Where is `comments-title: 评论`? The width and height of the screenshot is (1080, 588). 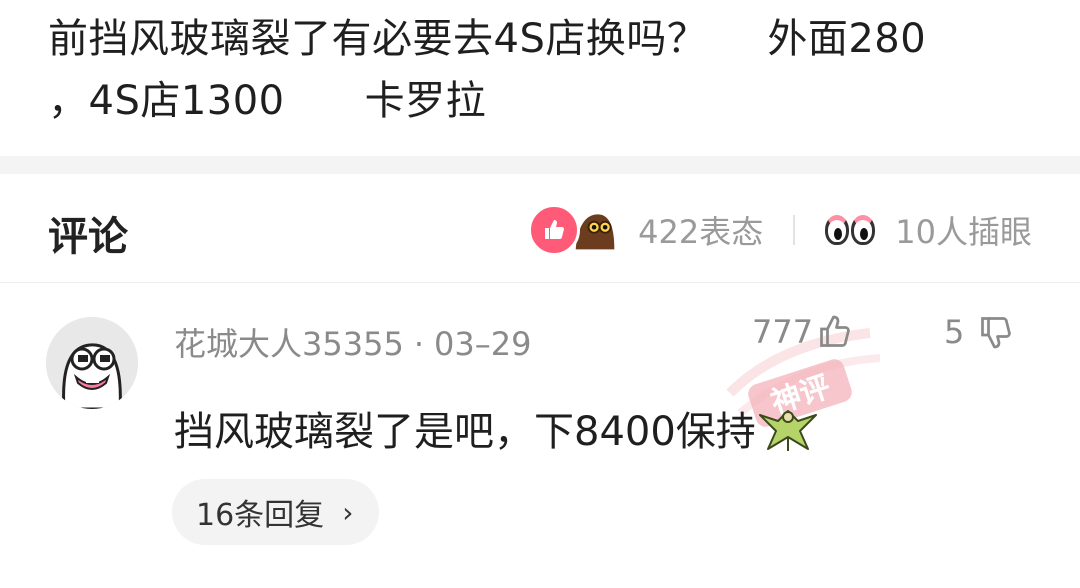 comments-title: 评论 is located at coordinates (88, 237).